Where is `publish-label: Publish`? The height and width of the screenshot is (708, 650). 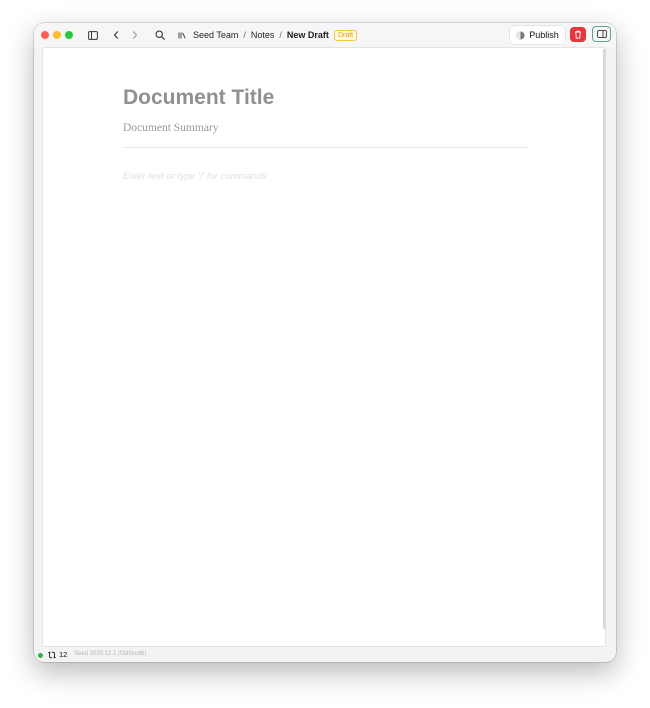 publish-label: Publish is located at coordinates (544, 35).